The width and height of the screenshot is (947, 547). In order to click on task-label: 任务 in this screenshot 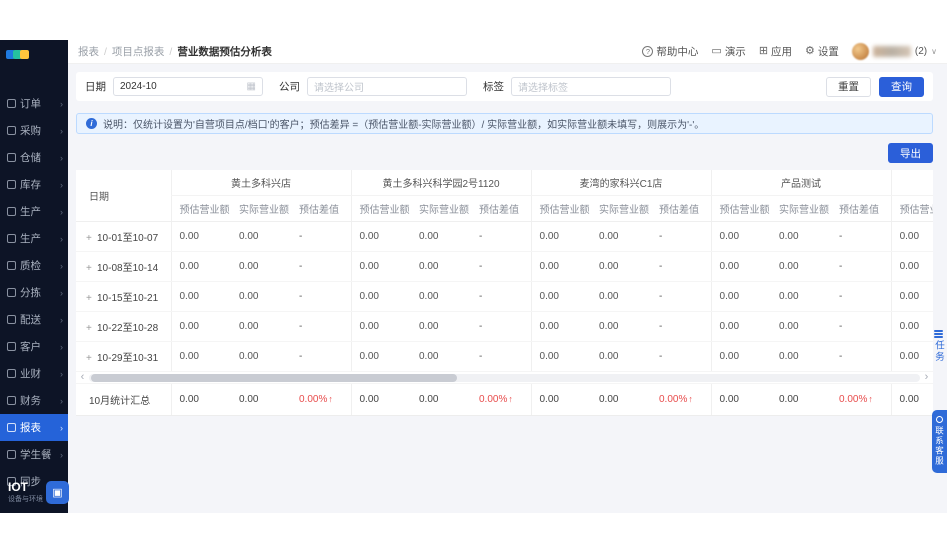, I will do `click(938, 351)`.